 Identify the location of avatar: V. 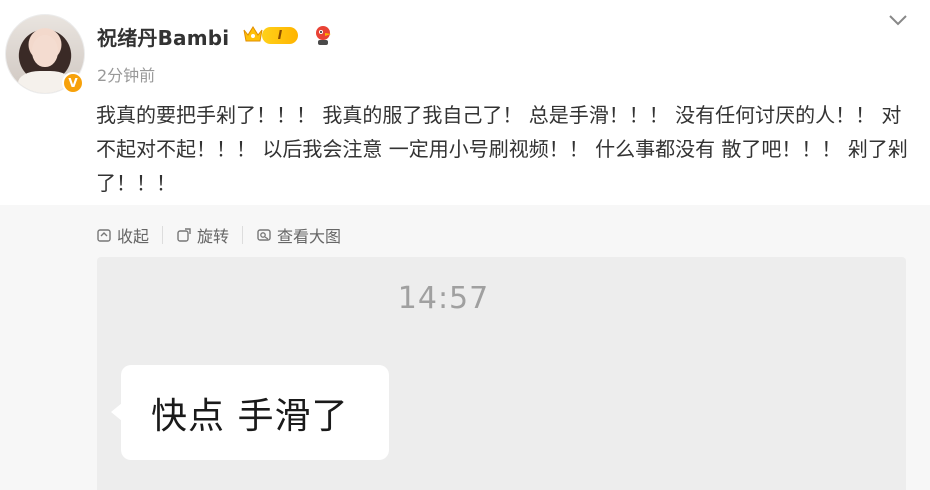
(45, 54).